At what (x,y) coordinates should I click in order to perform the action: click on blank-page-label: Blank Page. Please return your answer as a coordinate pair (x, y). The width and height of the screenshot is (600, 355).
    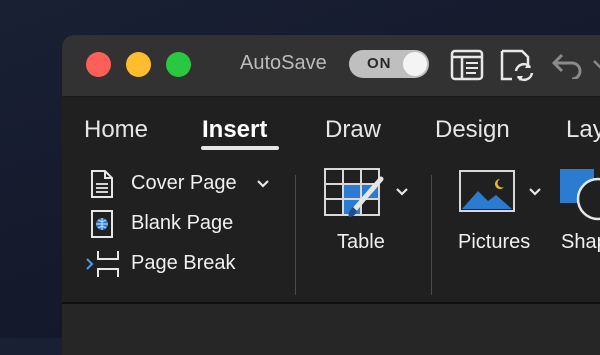
    Looking at the image, I should click on (182, 223).